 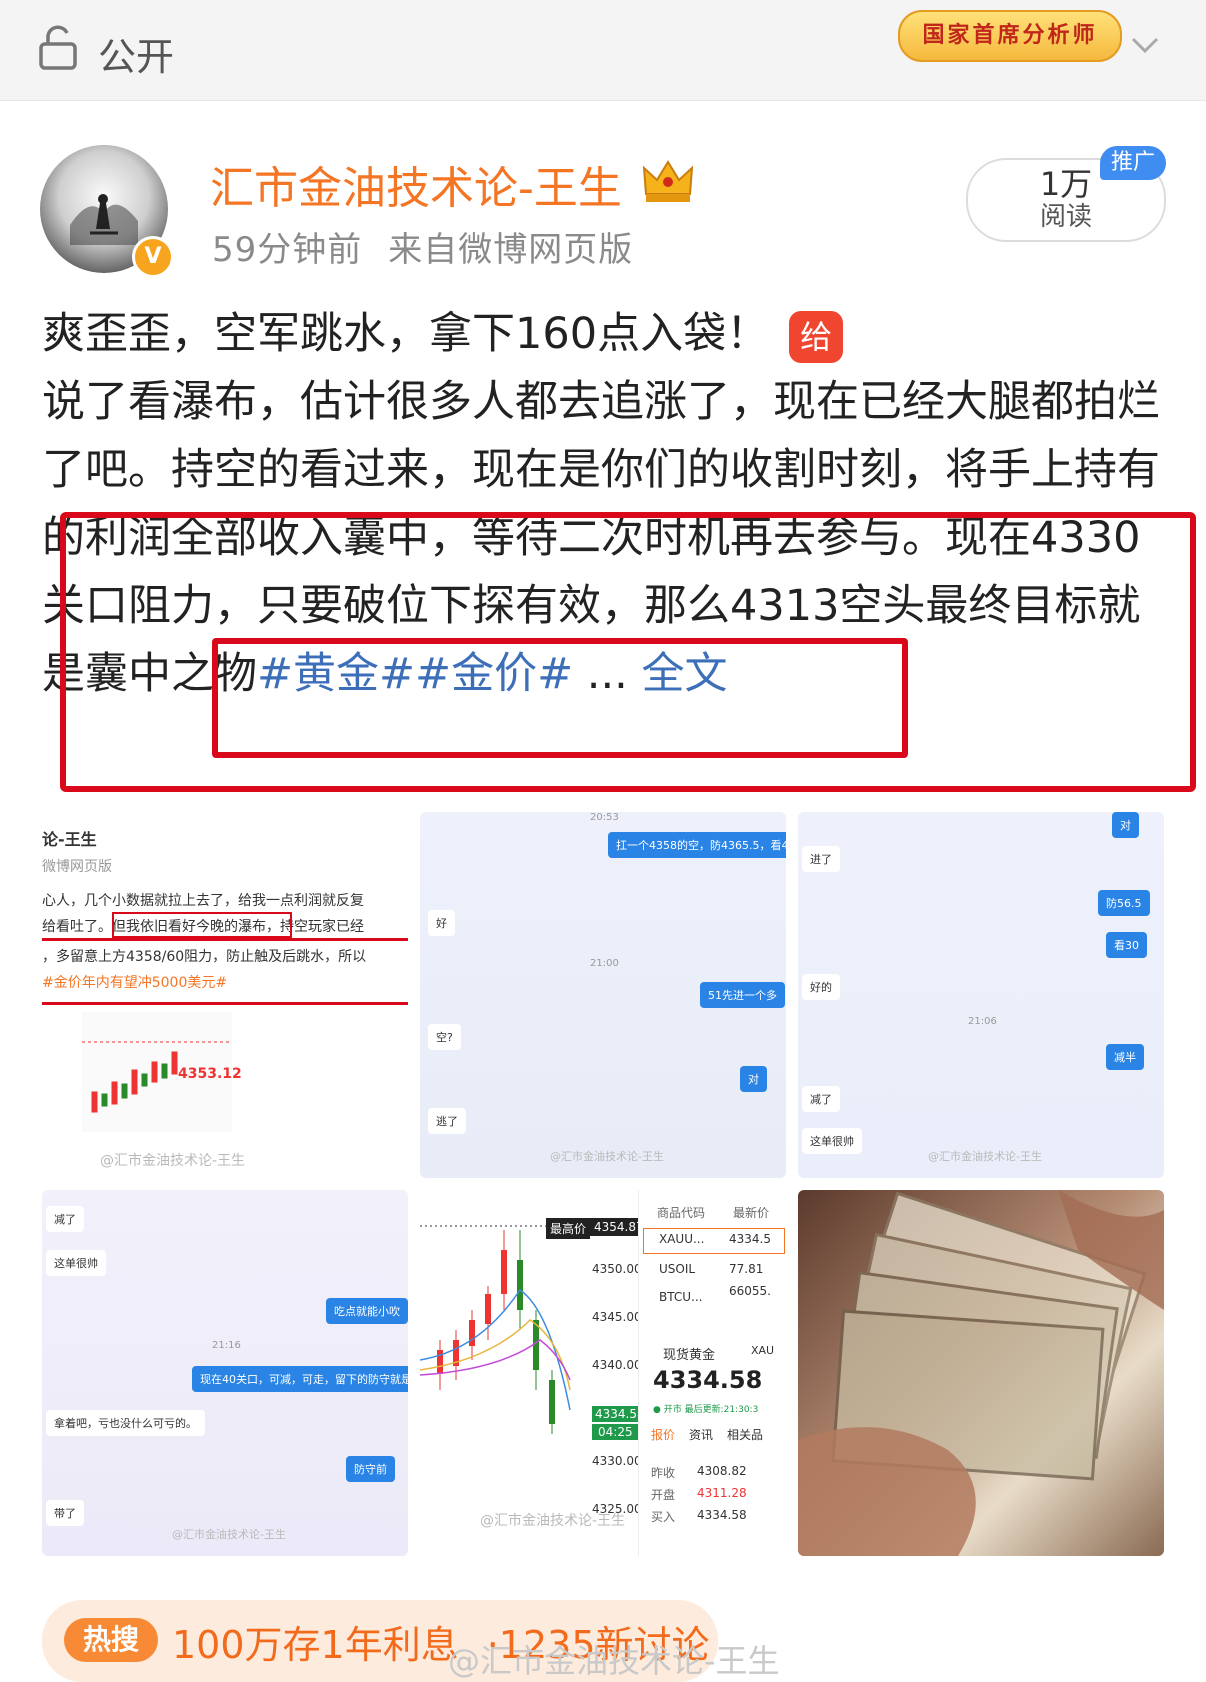 What do you see at coordinates (367, 1311) in the screenshot?
I see `img4-bubble-1: 吃点就能小吹` at bounding box center [367, 1311].